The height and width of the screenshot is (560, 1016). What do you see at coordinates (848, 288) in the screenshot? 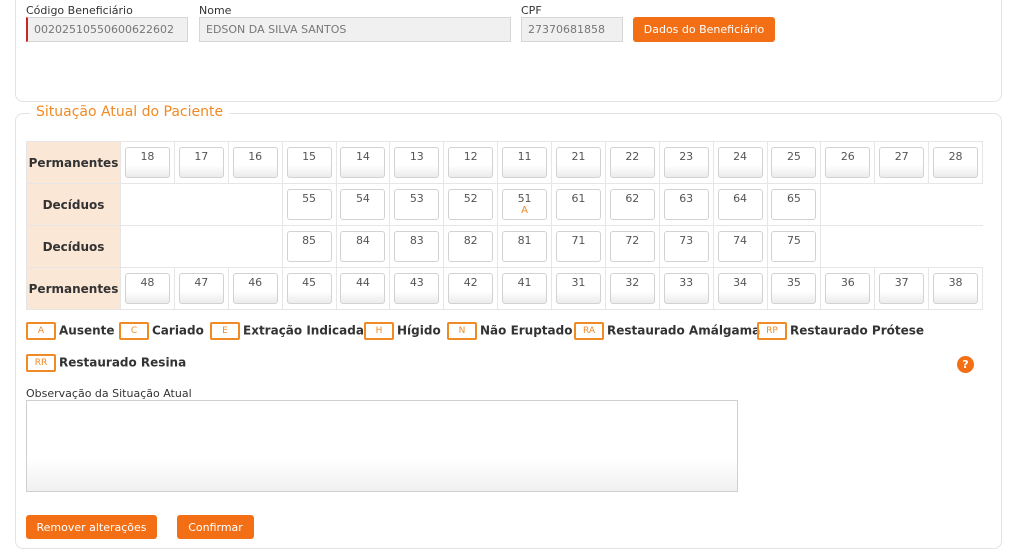
I see `tooth-36: 36` at bounding box center [848, 288].